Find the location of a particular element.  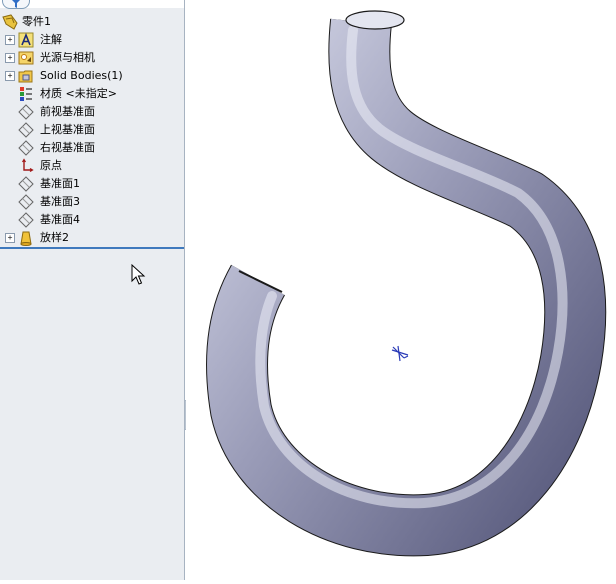

tree-item-plane3: 基准面3 is located at coordinates (92, 202).